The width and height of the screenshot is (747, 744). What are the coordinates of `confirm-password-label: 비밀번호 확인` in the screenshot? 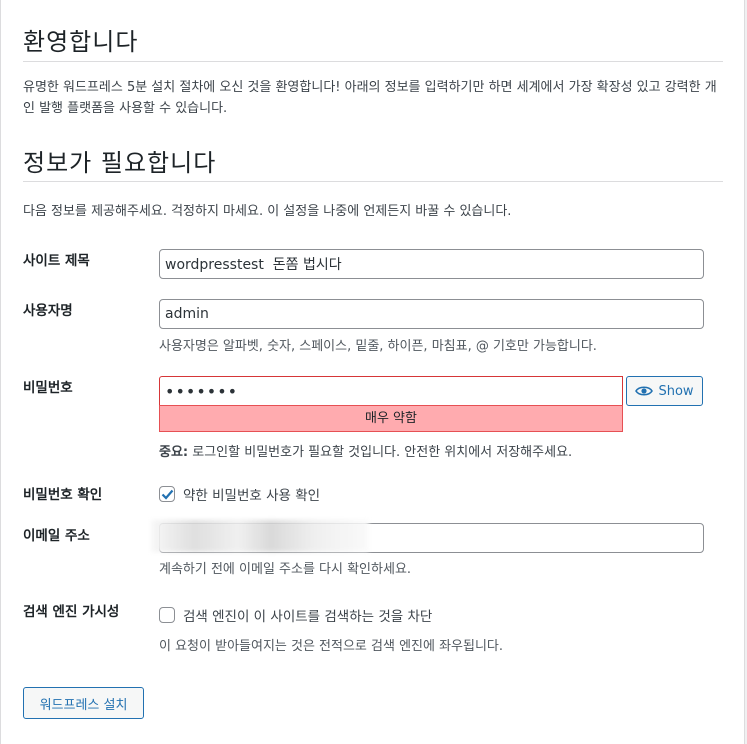 It's located at (63, 495).